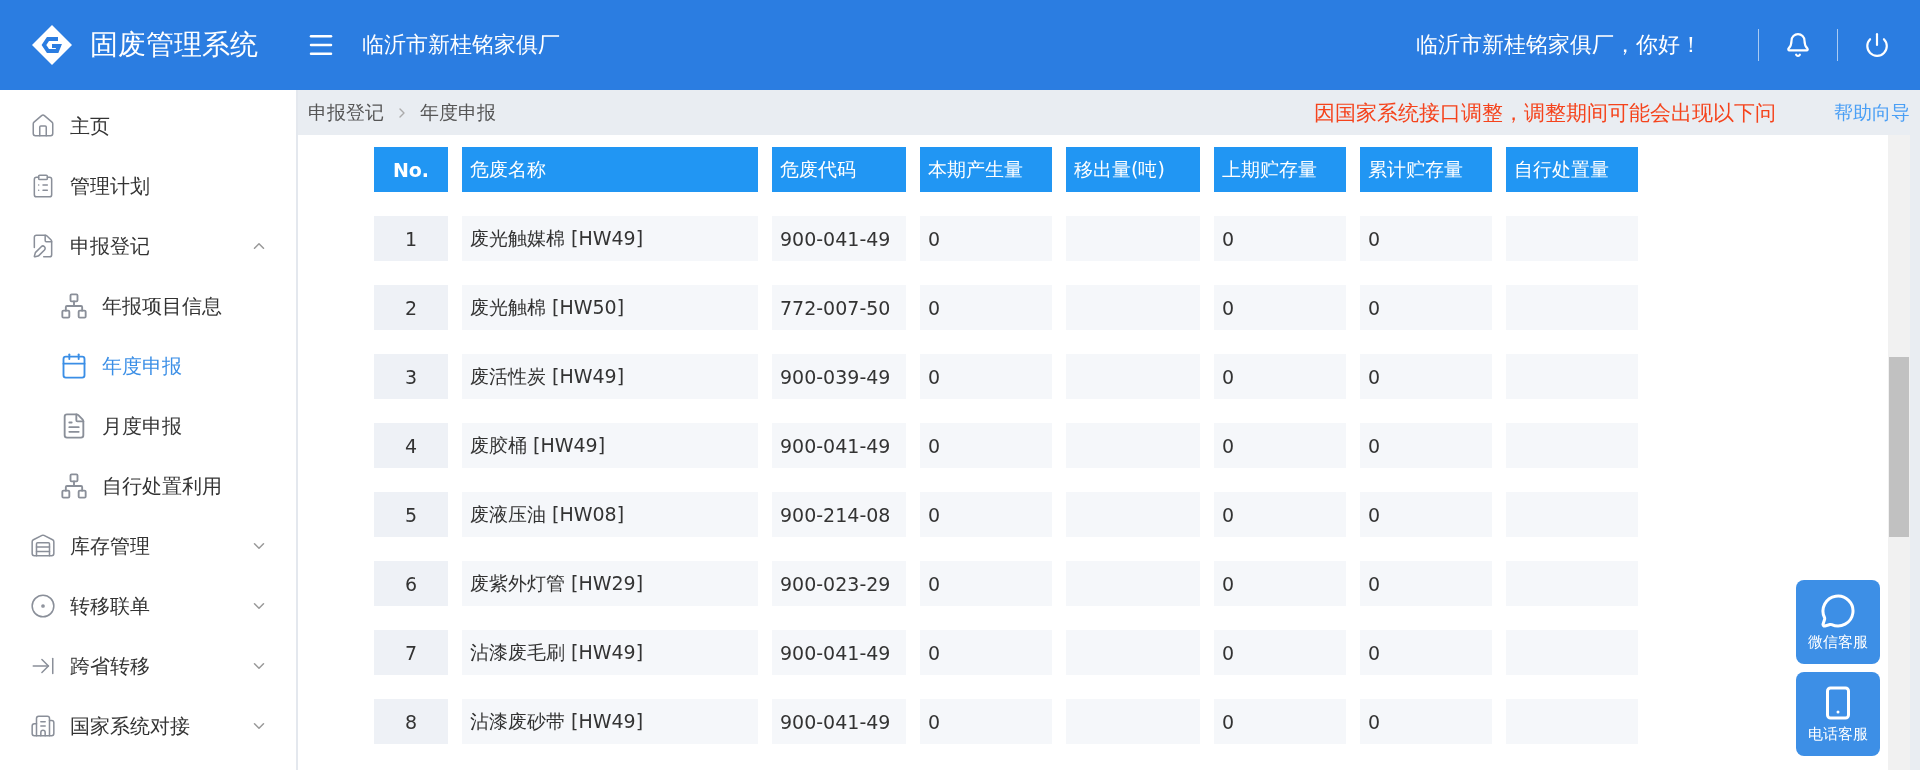  What do you see at coordinates (610, 583) in the screenshot?
I see `table-cell: 废紫外灯管 [HW29]` at bounding box center [610, 583].